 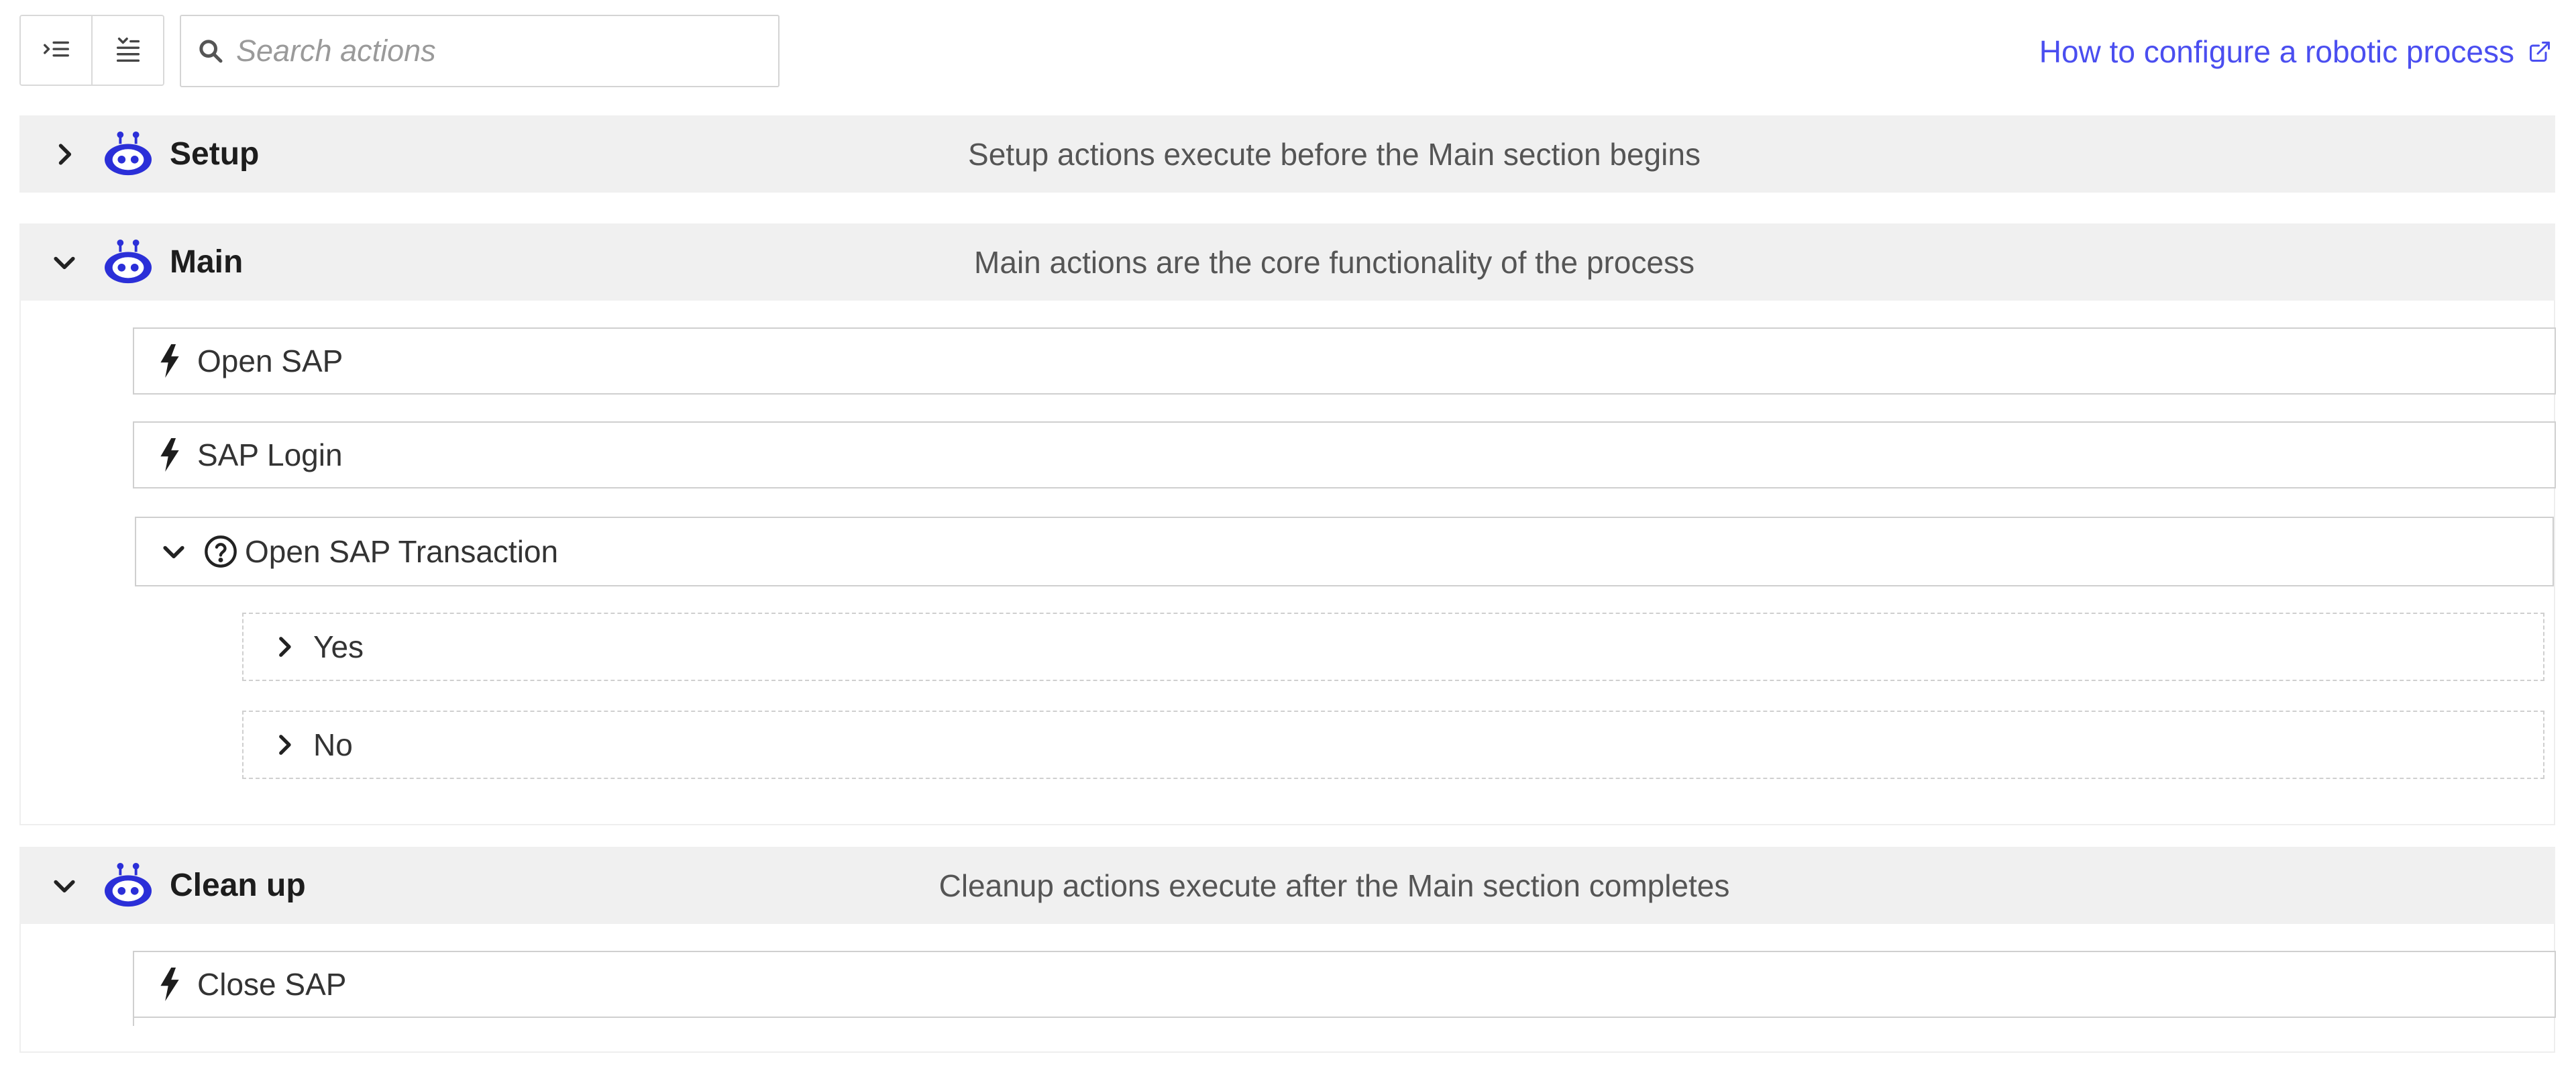 What do you see at coordinates (2276, 51) in the screenshot?
I see `help-link-label: How to configure a robotic process` at bounding box center [2276, 51].